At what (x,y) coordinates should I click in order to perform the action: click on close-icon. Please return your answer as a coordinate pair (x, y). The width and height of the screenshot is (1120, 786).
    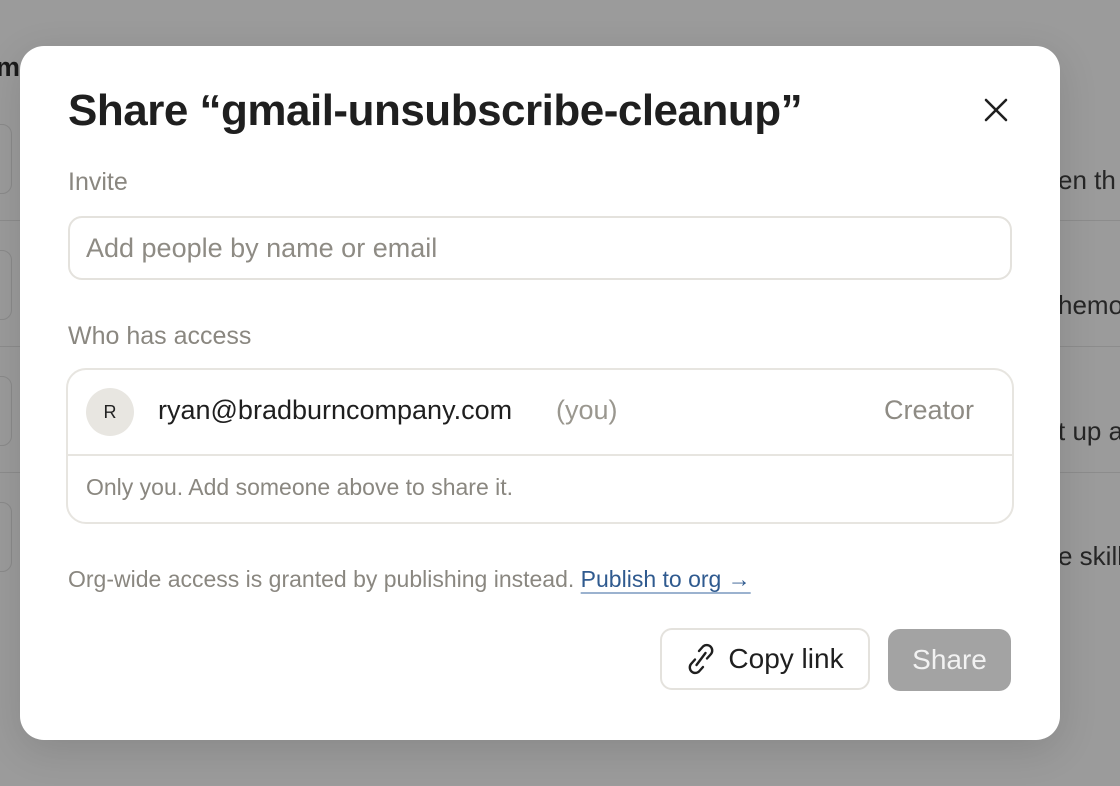
    Looking at the image, I should click on (996, 110).